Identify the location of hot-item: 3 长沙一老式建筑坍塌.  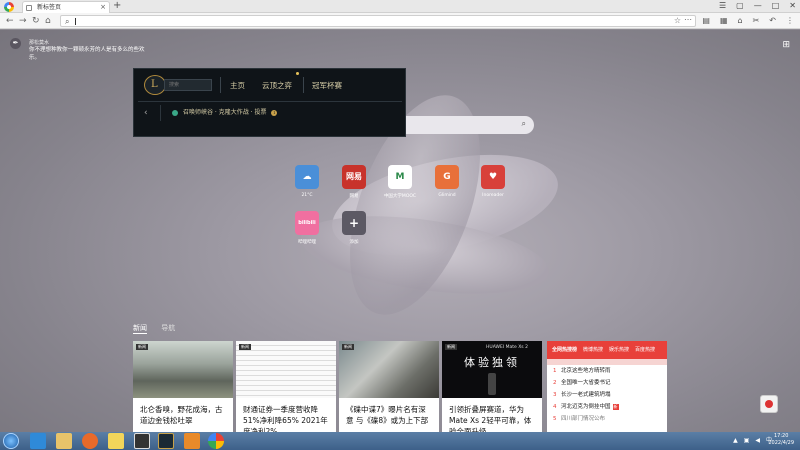
(607, 395).